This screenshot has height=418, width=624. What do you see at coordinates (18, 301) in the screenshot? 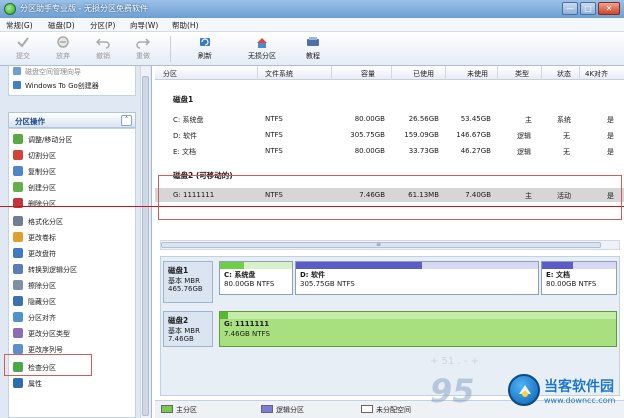
I see `hide-icon` at bounding box center [18, 301].